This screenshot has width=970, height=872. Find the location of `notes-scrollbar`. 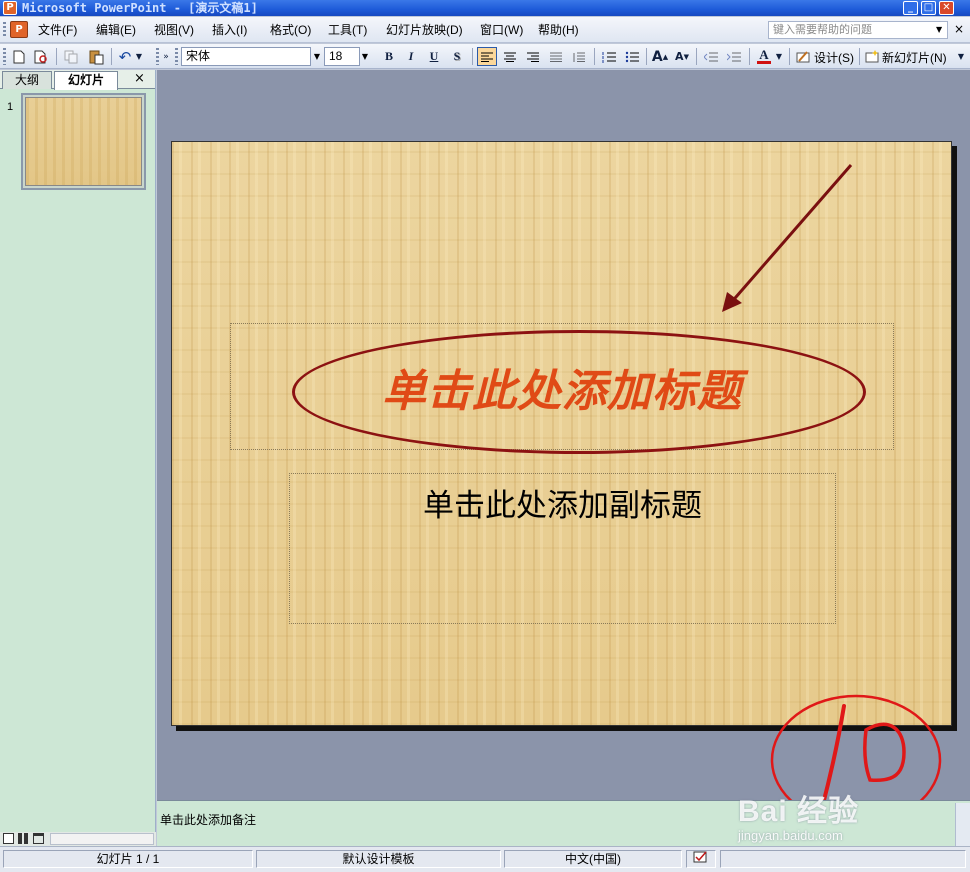

notes-scrollbar is located at coordinates (962, 825).